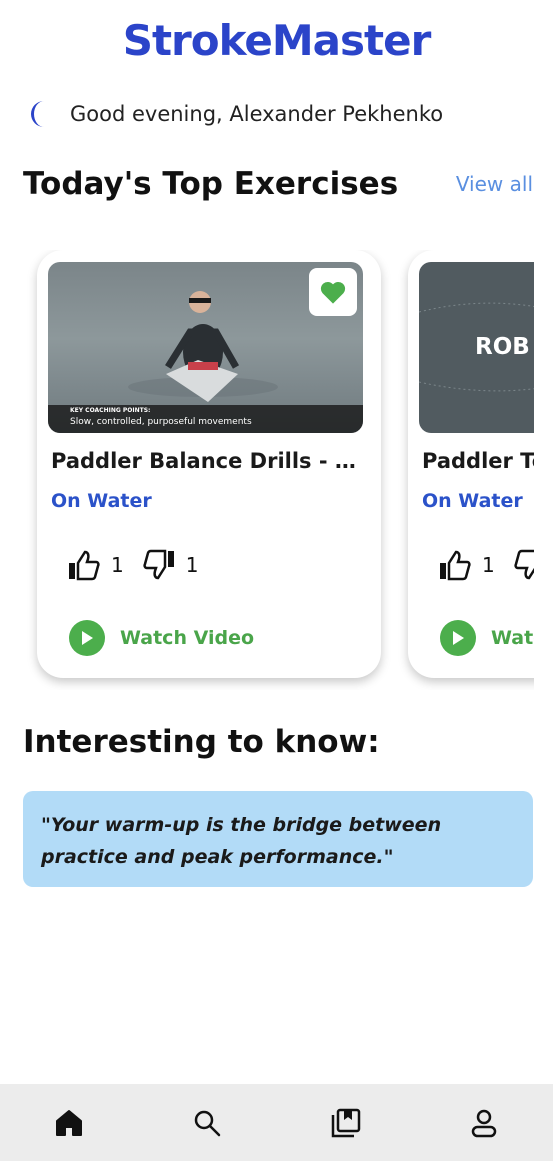 The image size is (553, 1161). I want to click on thumbnail-text: ROB, so click(502, 347).